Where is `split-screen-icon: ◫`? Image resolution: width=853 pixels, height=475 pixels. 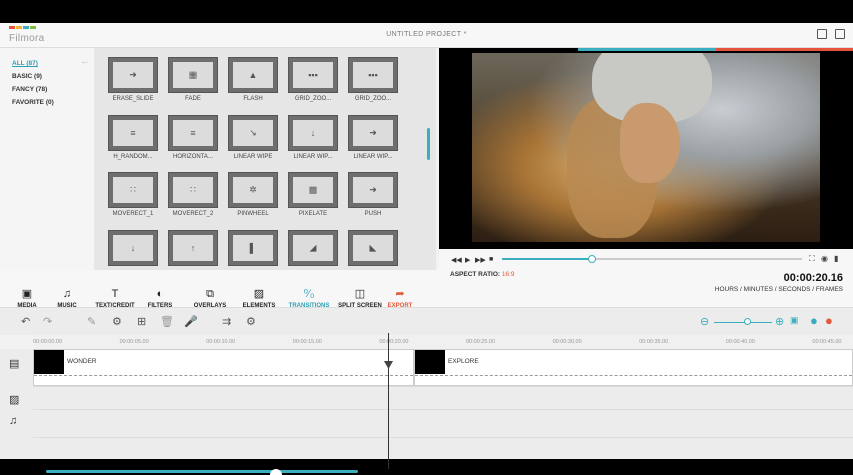 split-screen-icon: ◫ is located at coordinates (360, 294).